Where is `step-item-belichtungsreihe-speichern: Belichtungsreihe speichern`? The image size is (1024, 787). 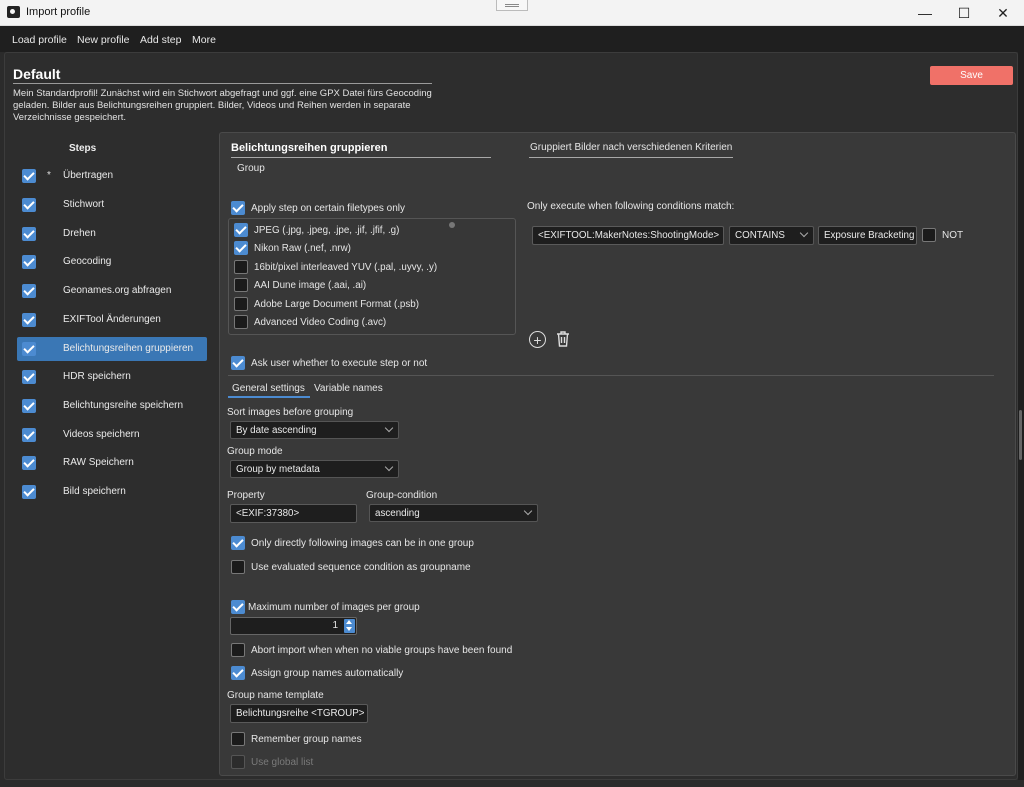
step-item-belichtungsreihe-speichern: Belichtungsreihe speichern is located at coordinates (112, 406).